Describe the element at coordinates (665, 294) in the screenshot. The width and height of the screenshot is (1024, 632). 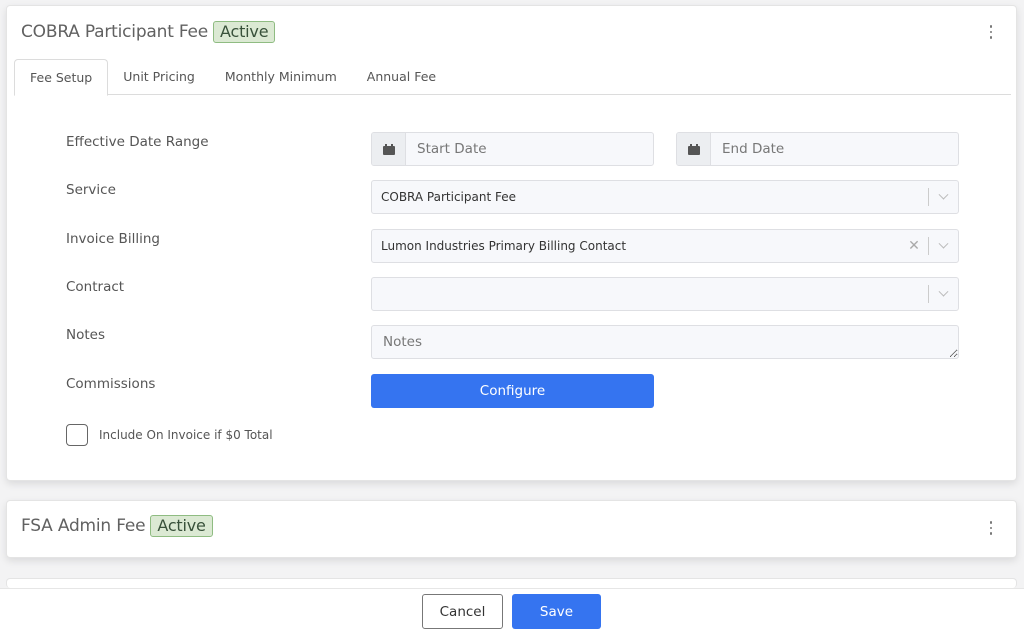
I see `contract-select` at that location.